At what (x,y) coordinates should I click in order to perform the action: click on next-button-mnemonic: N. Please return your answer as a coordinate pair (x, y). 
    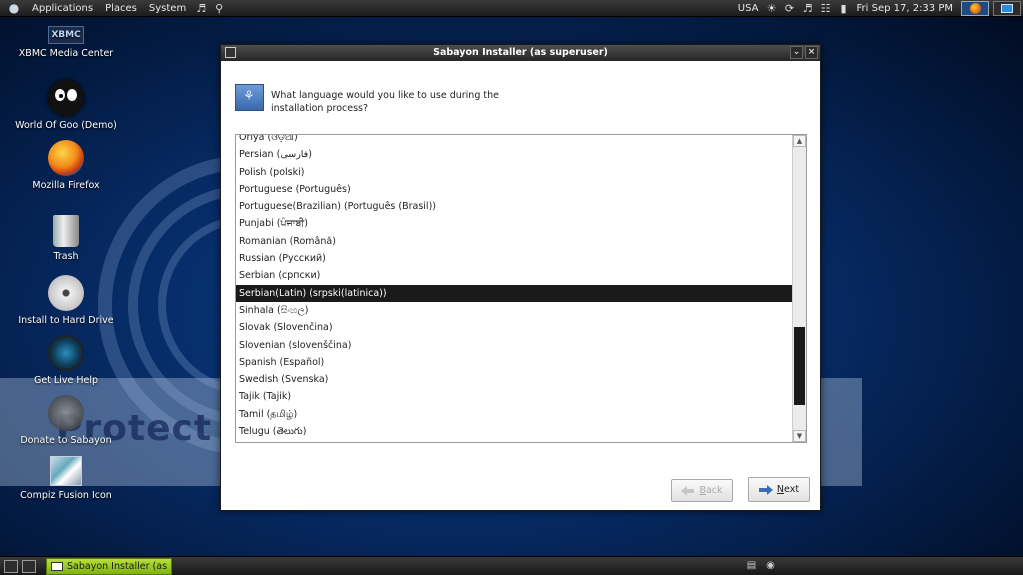
    Looking at the image, I should click on (780, 489).